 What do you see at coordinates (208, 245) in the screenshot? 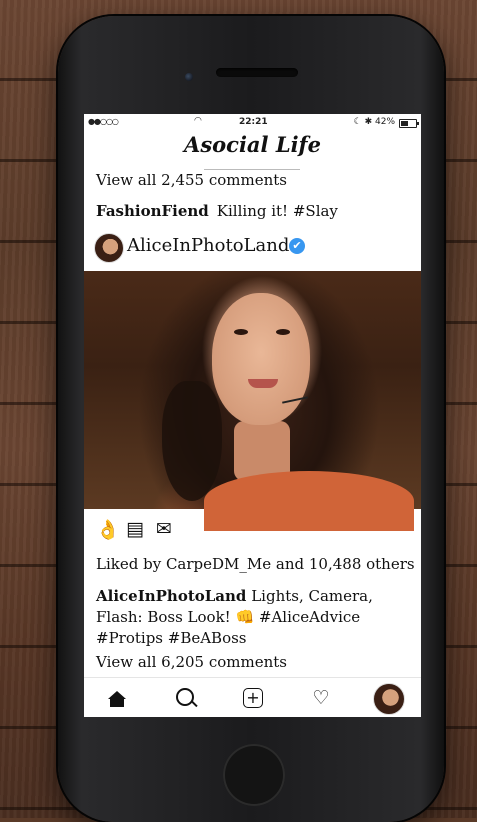
I see `poster-username: AliceInPhotoLand` at bounding box center [208, 245].